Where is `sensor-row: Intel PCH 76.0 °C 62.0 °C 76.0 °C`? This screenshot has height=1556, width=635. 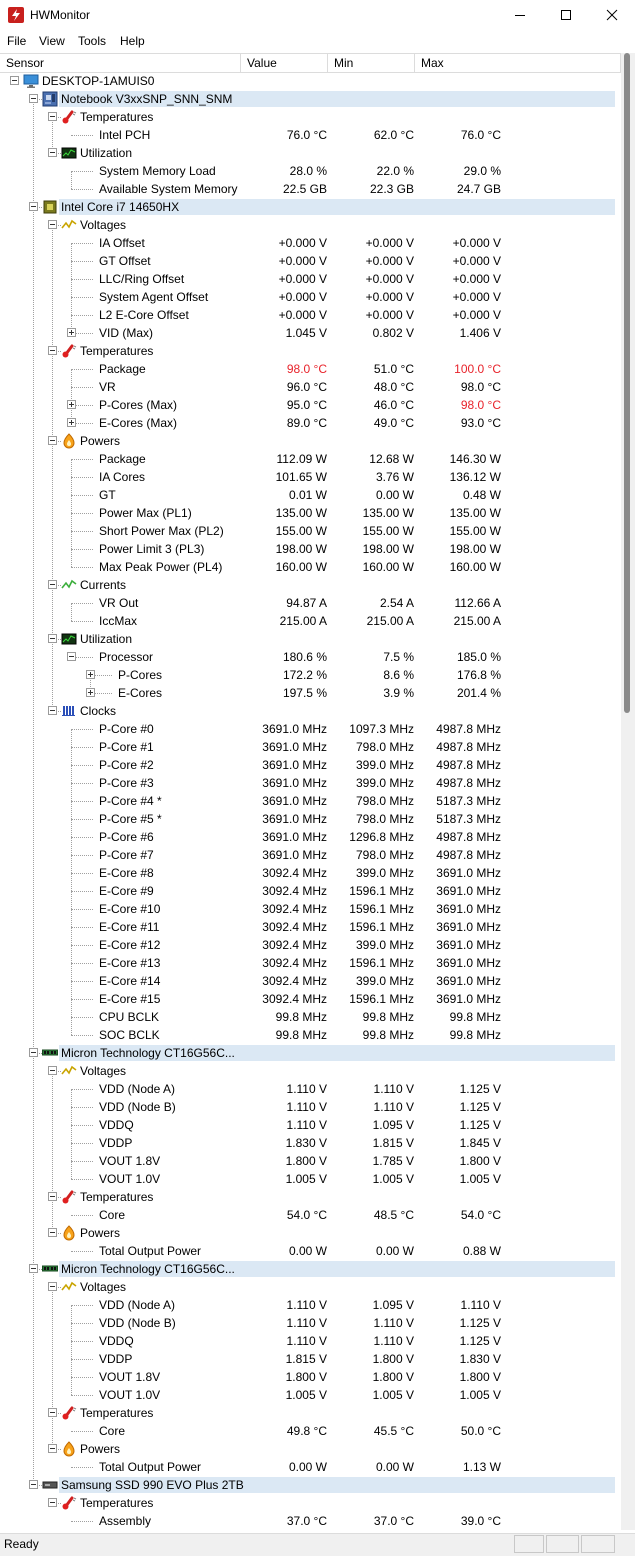 sensor-row: Intel PCH 76.0 °C 62.0 °C 76.0 °C is located at coordinates (310, 135).